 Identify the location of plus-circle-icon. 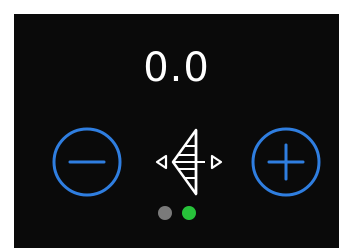
(286, 162).